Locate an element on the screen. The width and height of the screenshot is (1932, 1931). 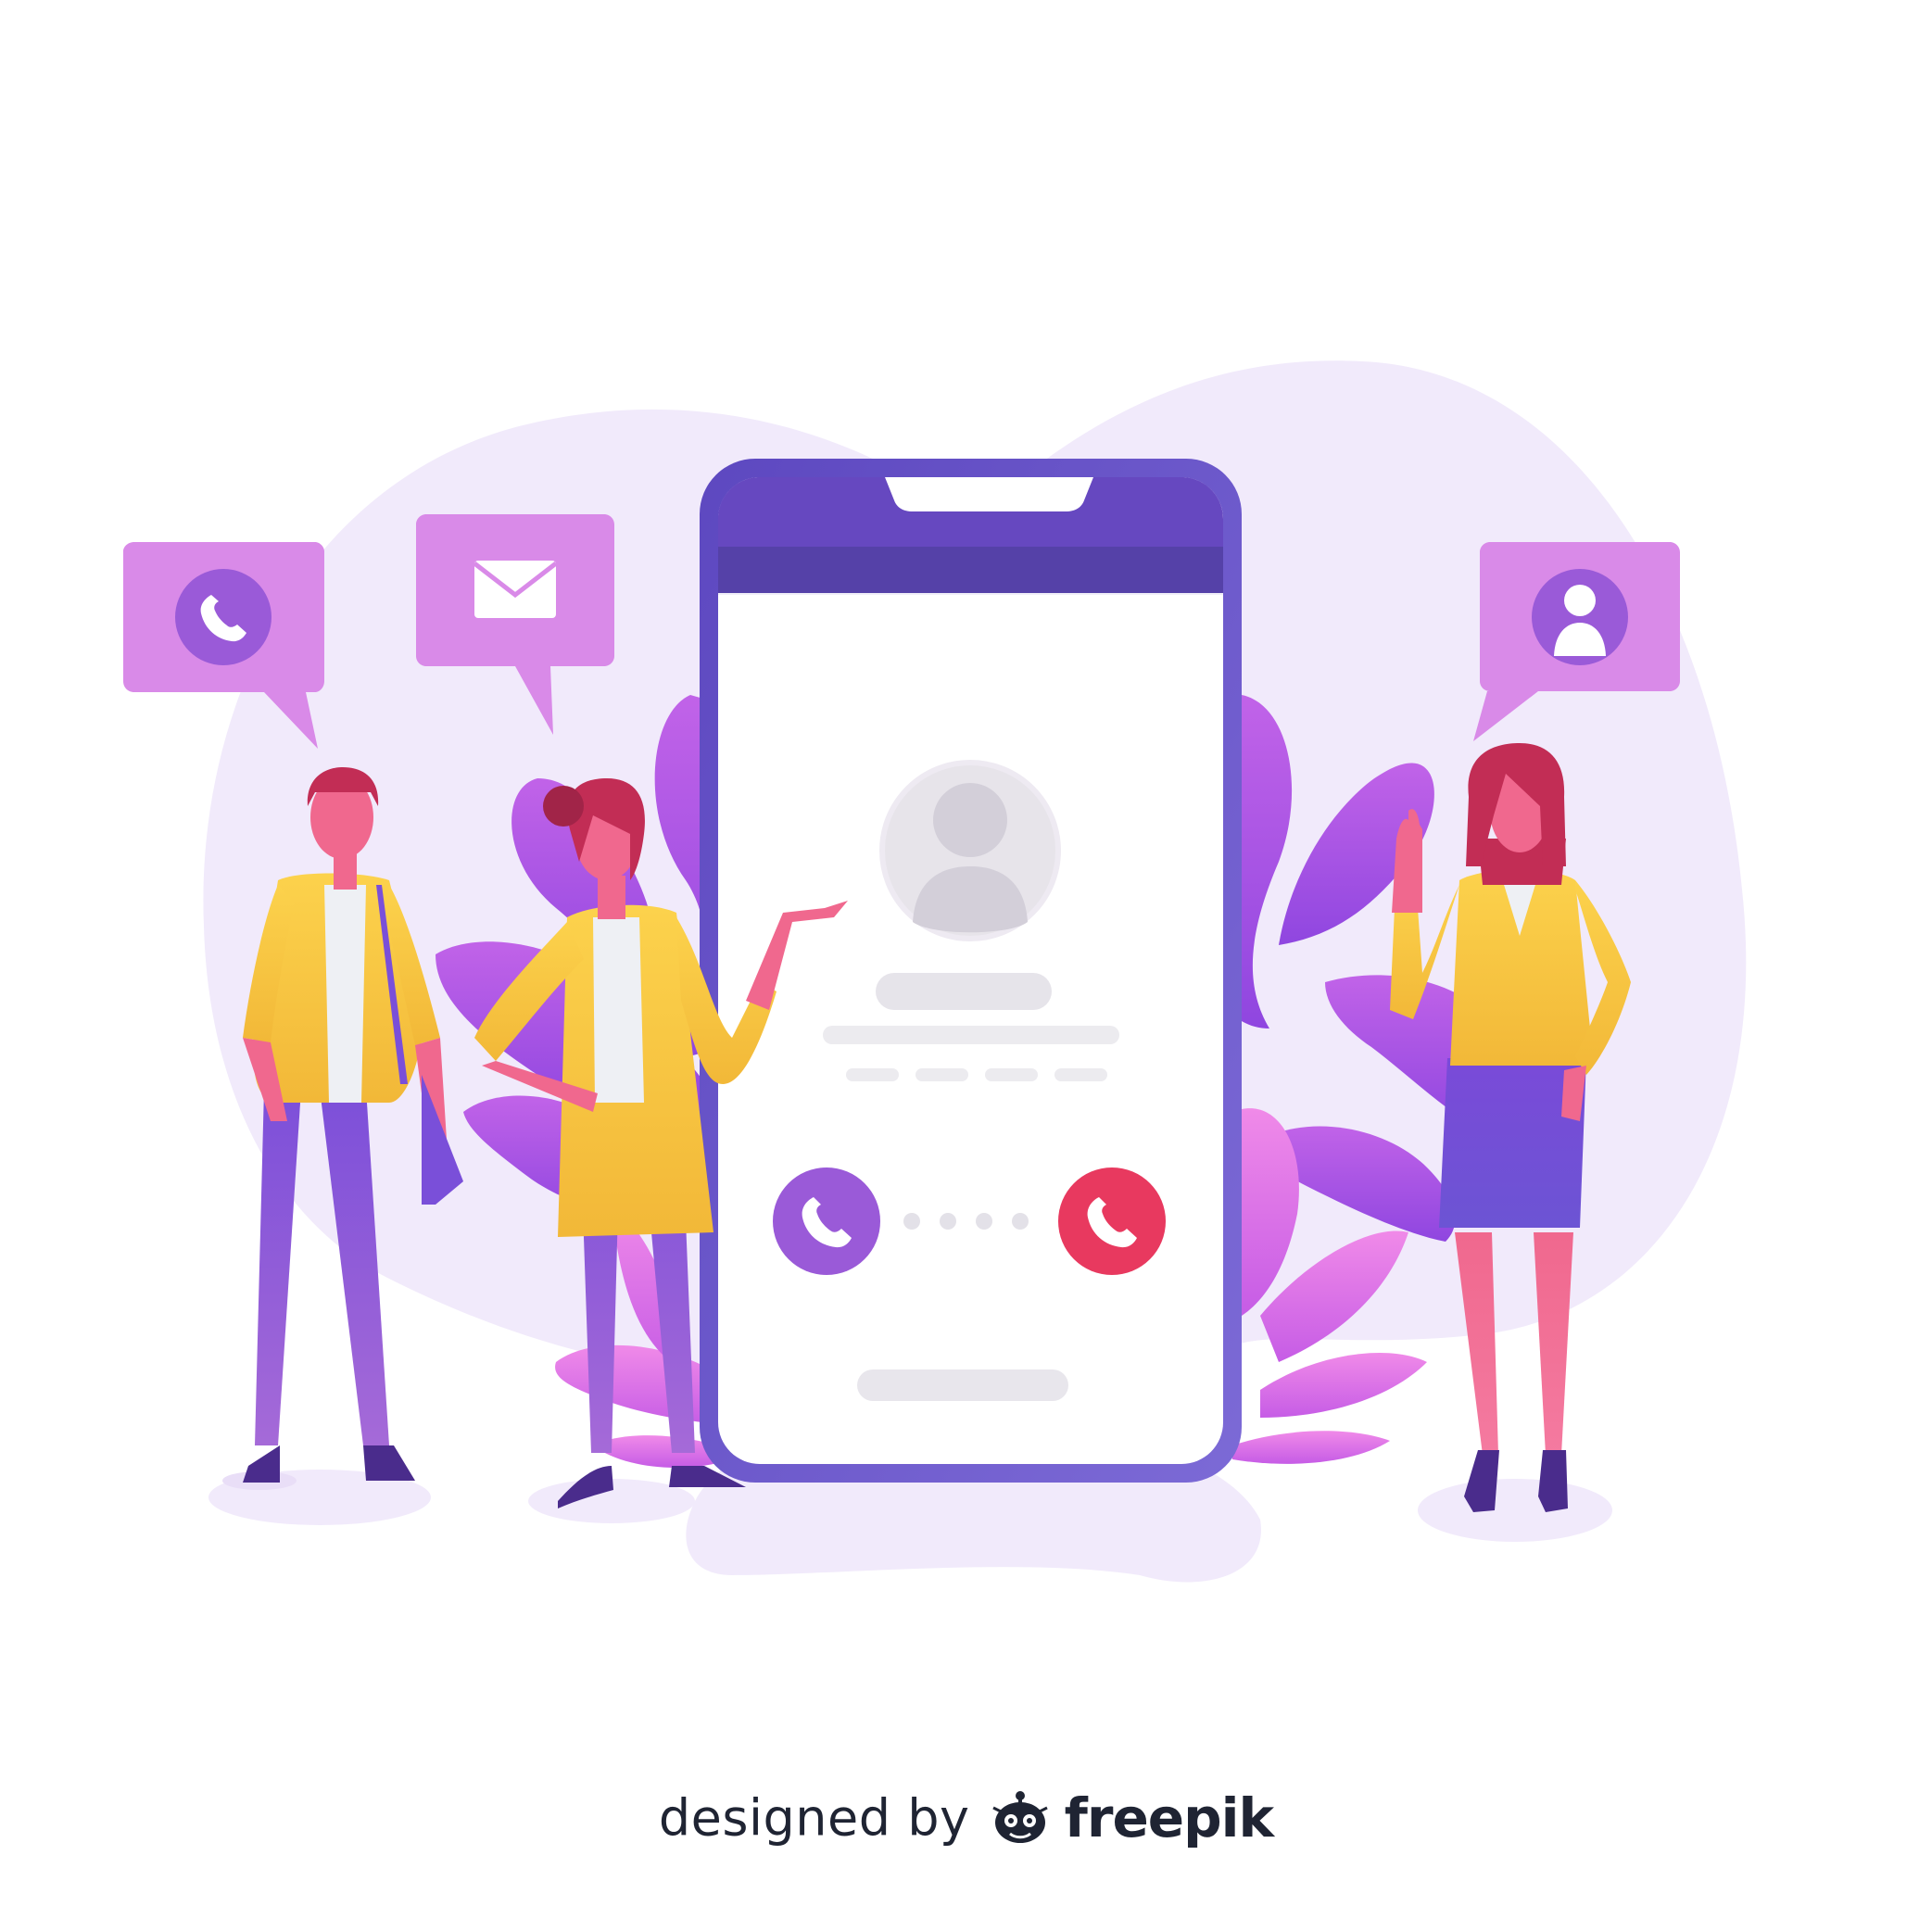
contact-name-placeholder is located at coordinates (964, 992).